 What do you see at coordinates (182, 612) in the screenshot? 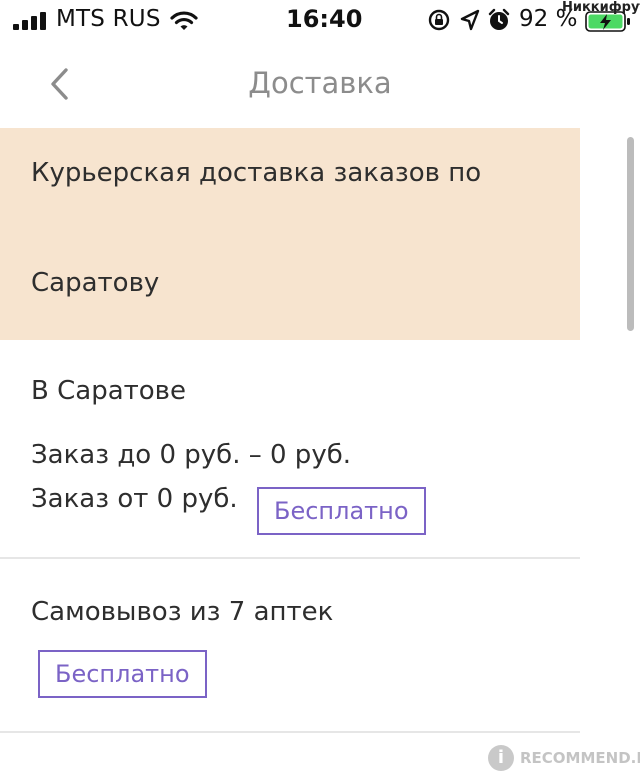
I see `pickup-title: Самовывоз из 7 аптек` at bounding box center [182, 612].